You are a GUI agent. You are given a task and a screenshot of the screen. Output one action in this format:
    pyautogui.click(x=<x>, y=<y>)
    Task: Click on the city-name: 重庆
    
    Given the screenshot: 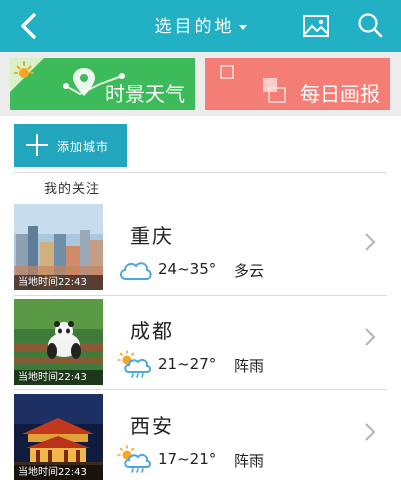 What is the action you would take?
    pyautogui.click(x=152, y=236)
    